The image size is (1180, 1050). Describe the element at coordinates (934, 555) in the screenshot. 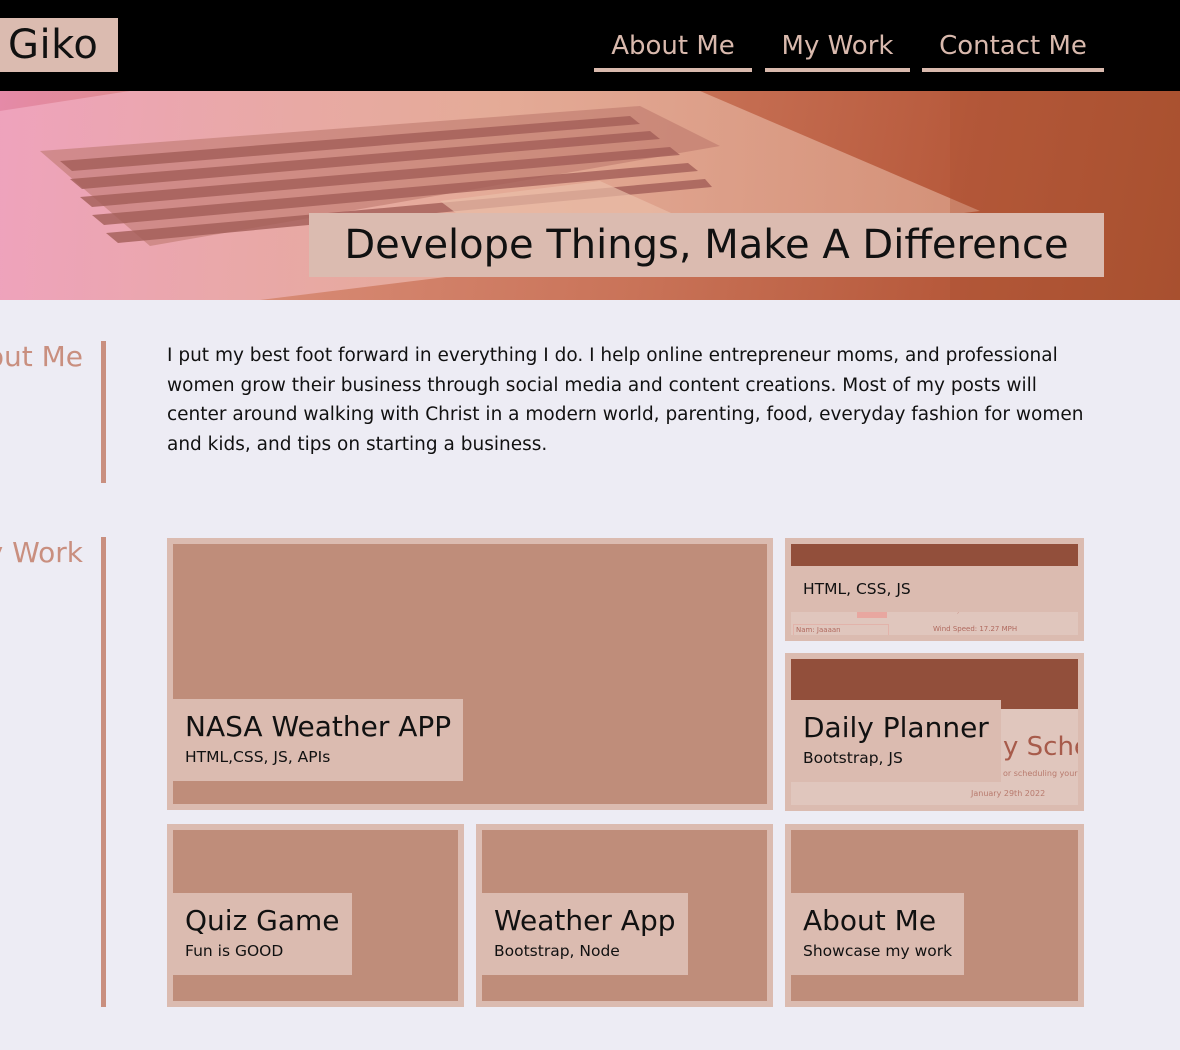

I see `screenshot-header-bar` at that location.